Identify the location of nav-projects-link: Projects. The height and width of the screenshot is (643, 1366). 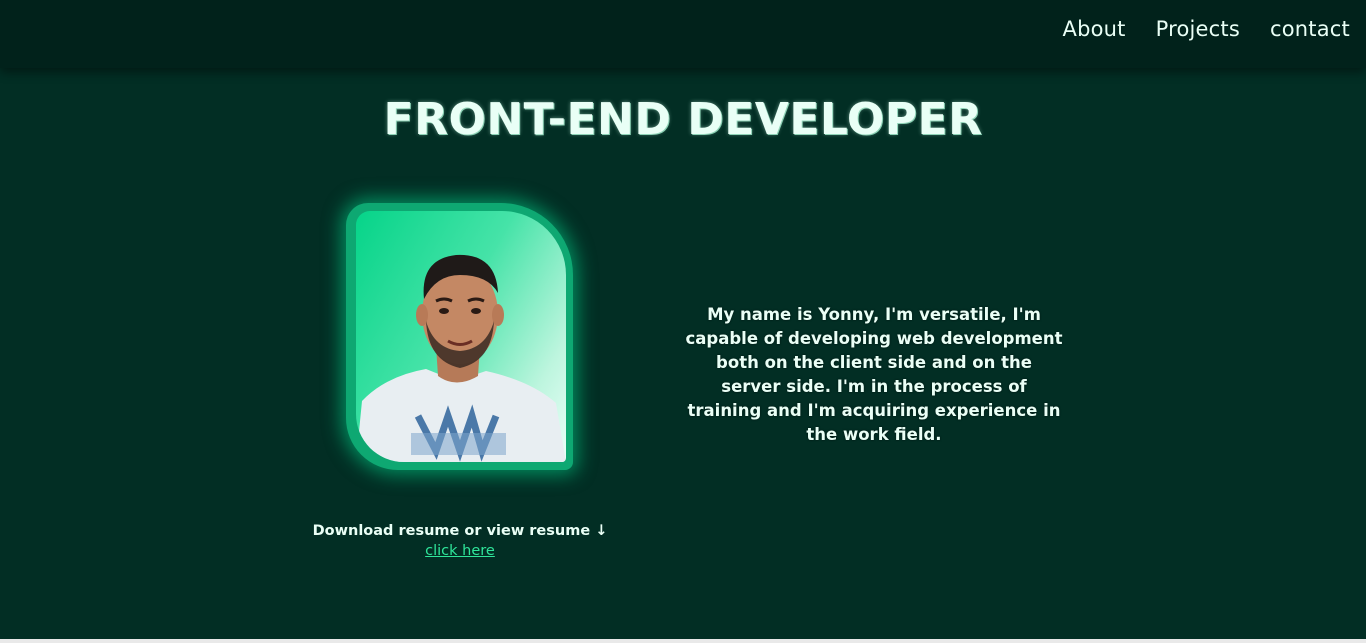
(1198, 29).